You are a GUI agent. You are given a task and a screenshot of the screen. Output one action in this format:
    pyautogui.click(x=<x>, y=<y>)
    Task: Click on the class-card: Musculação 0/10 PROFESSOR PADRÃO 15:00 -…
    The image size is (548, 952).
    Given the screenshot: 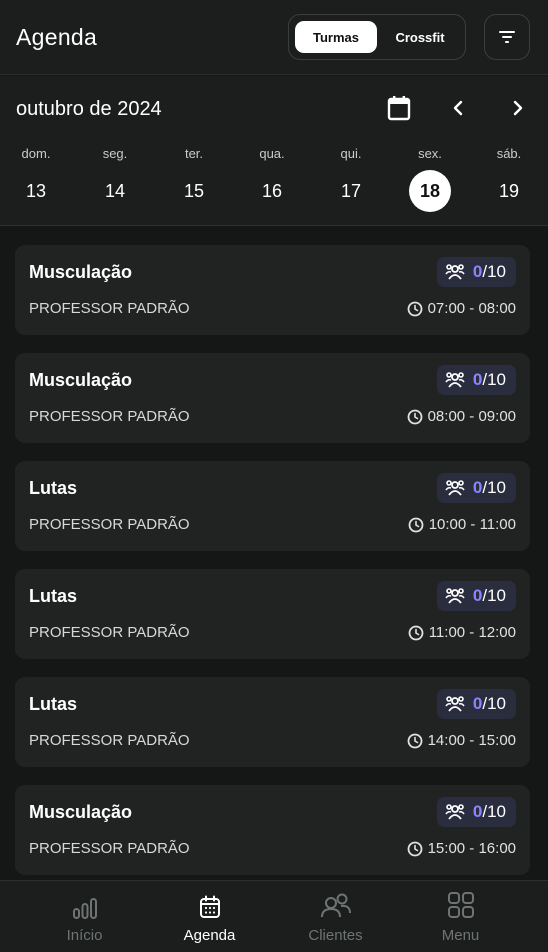 What is the action you would take?
    pyautogui.click(x=272, y=830)
    